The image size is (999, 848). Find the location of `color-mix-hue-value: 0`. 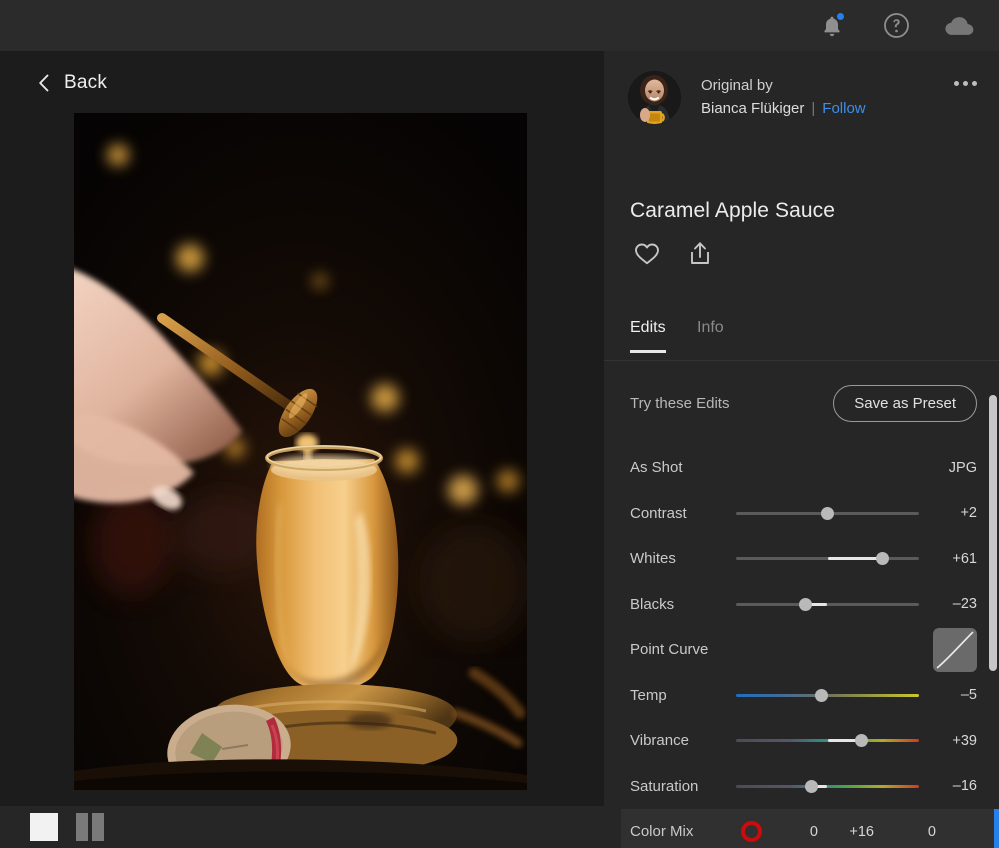

color-mix-hue-value: 0 is located at coordinates (813, 831).